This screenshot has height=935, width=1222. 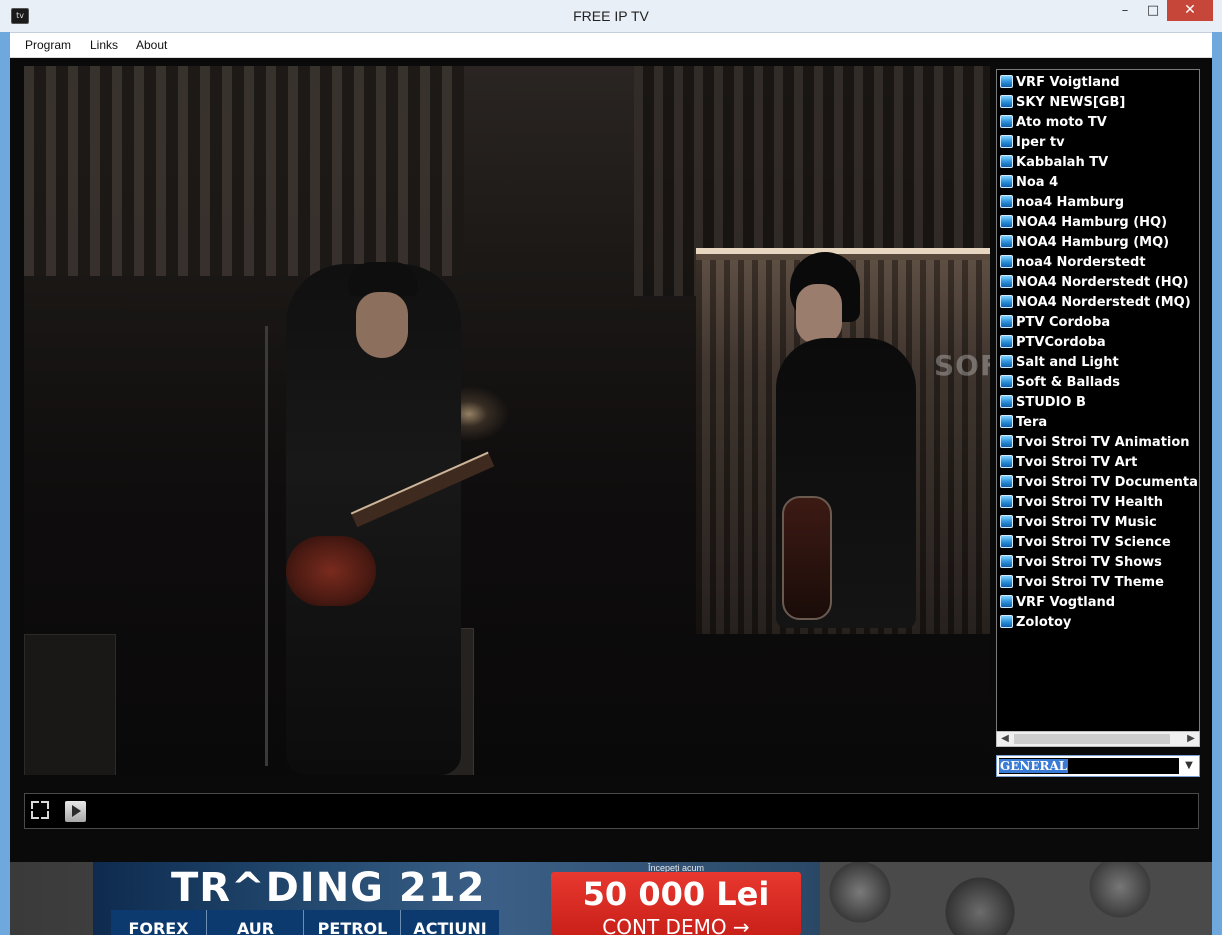 I want to click on scroll-left-arrow-icon: ◀, so click(x=1005, y=739).